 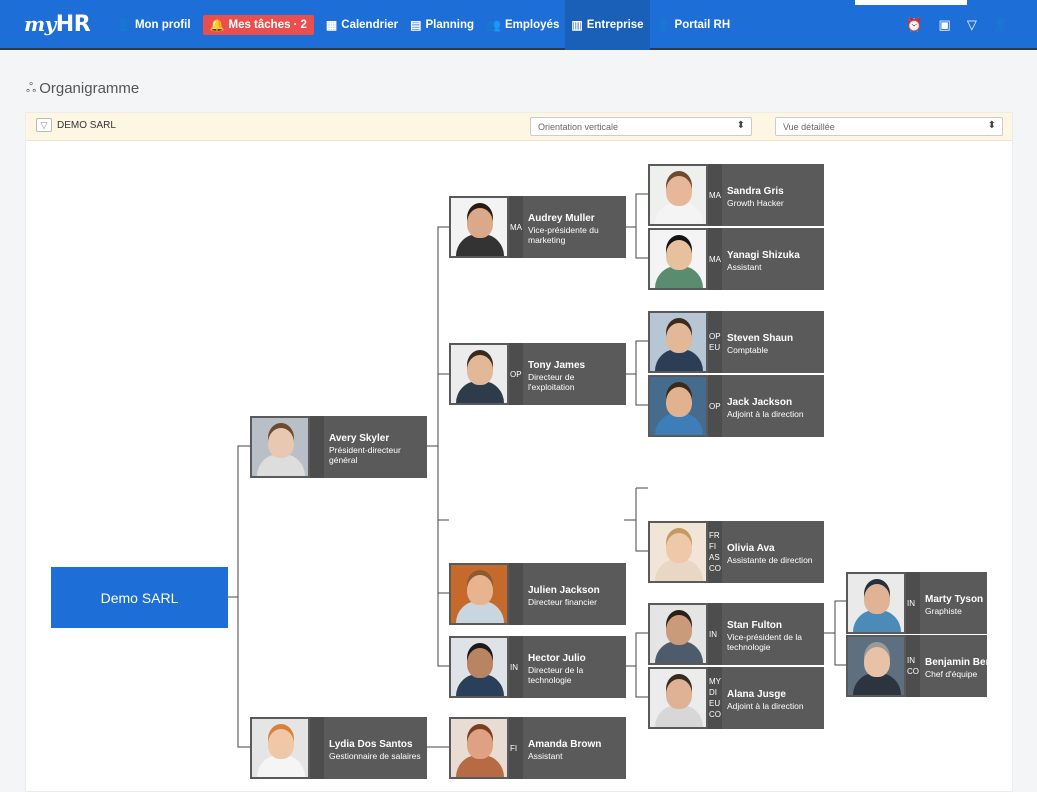 I want to click on employee-title: Growth Hacker, so click(x=755, y=202).